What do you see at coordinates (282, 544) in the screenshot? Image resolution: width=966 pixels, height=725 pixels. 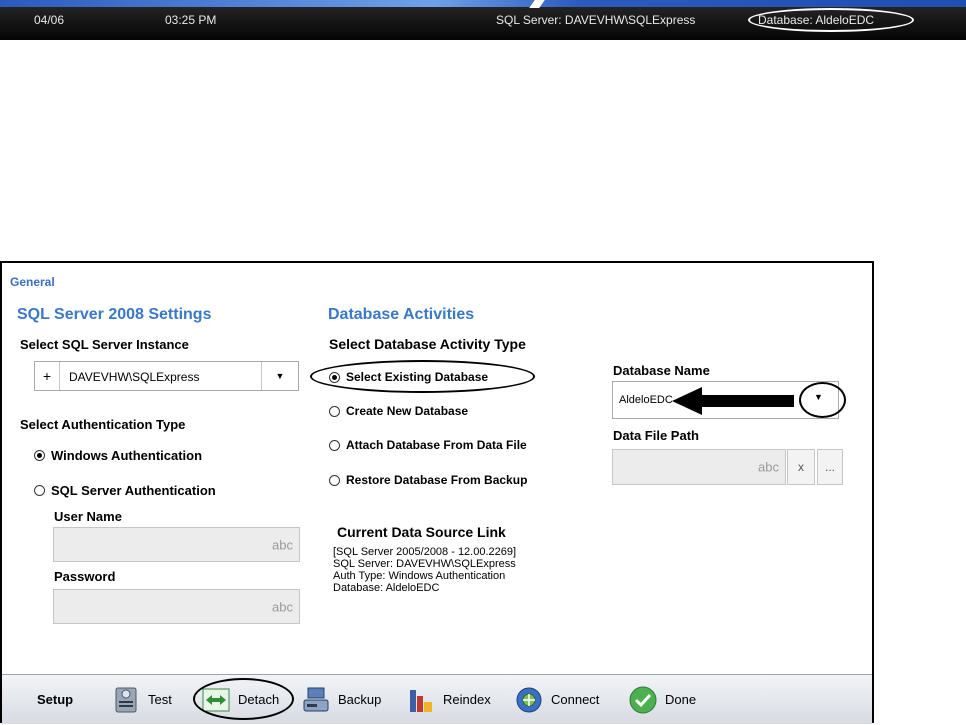 I see `user-name-hint: abc` at bounding box center [282, 544].